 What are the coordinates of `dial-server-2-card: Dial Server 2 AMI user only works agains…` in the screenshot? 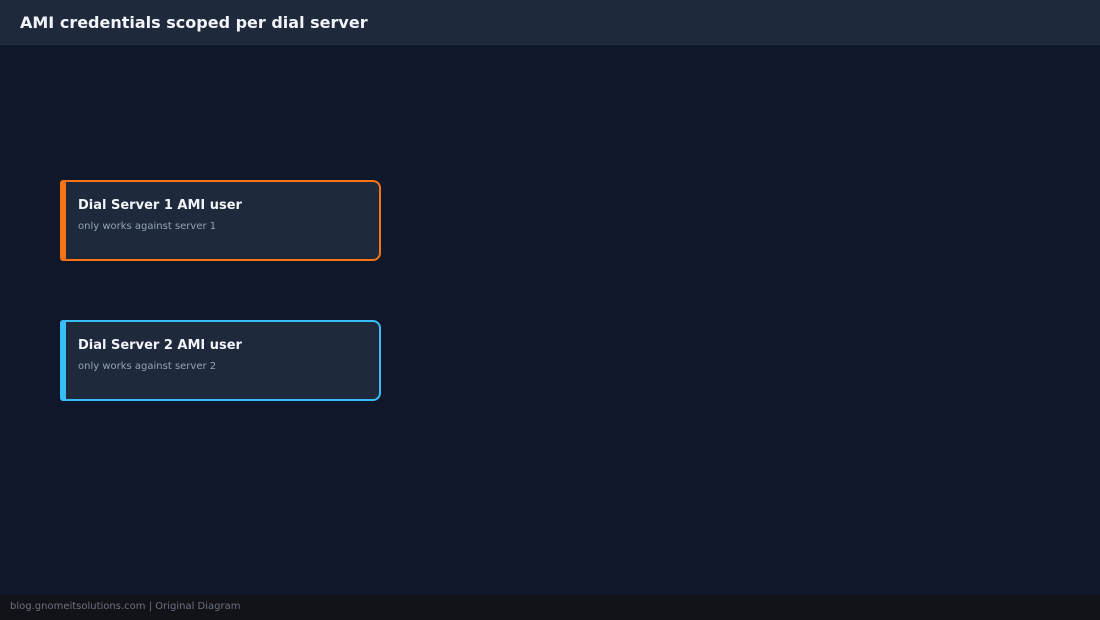 It's located at (220, 360).